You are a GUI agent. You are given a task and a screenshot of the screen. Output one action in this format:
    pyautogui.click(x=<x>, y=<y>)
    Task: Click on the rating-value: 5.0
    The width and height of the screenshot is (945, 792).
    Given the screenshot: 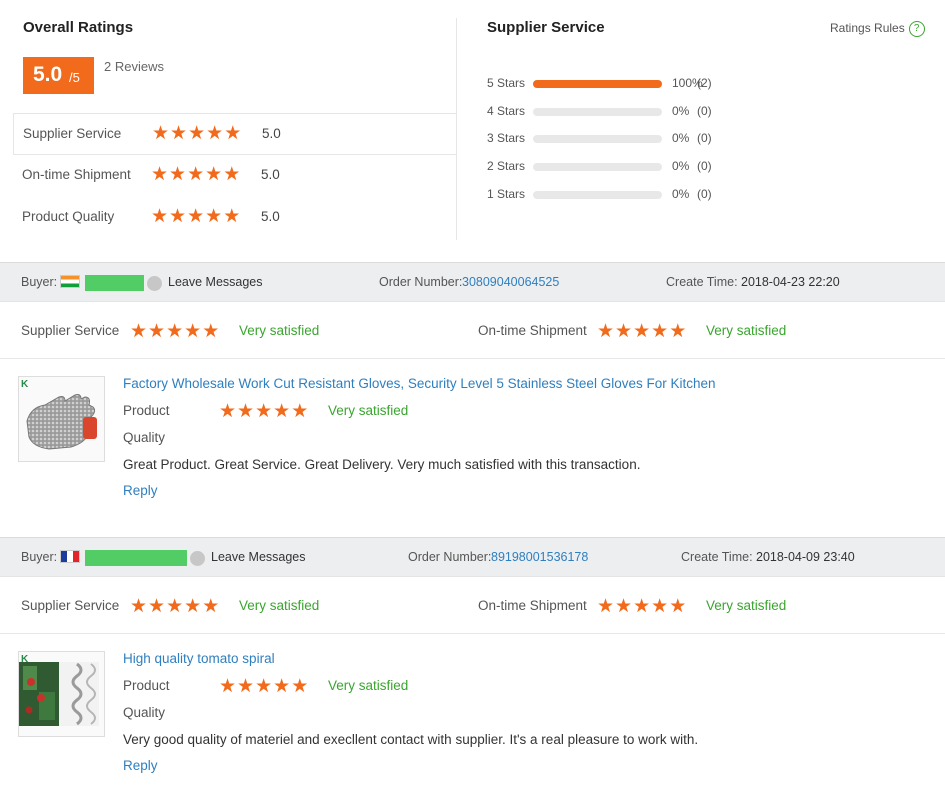 What is the action you would take?
    pyautogui.click(x=271, y=133)
    